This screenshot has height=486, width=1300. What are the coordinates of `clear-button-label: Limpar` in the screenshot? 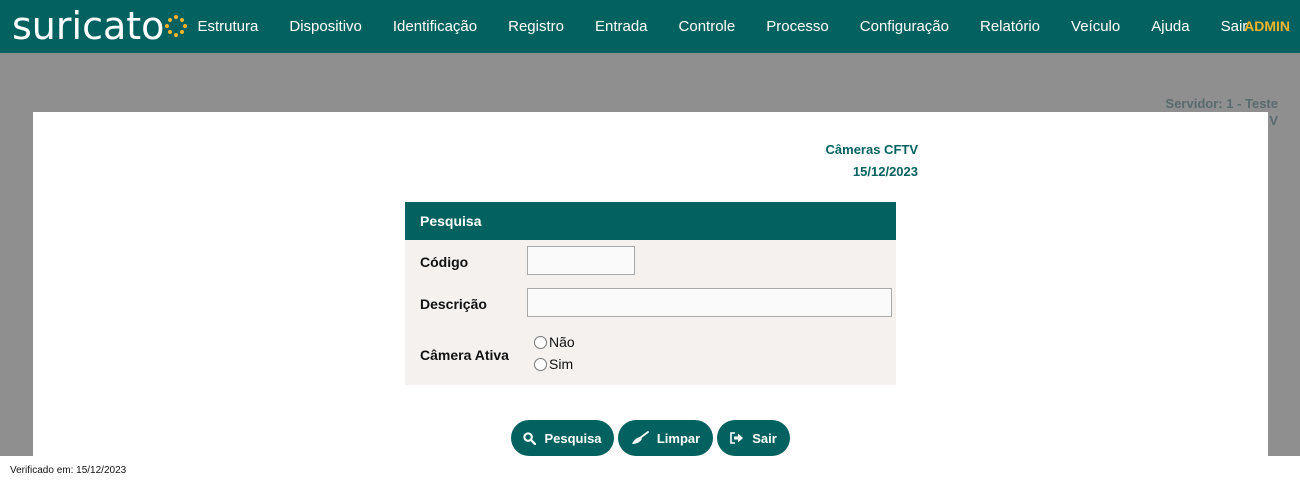 It's located at (678, 438).